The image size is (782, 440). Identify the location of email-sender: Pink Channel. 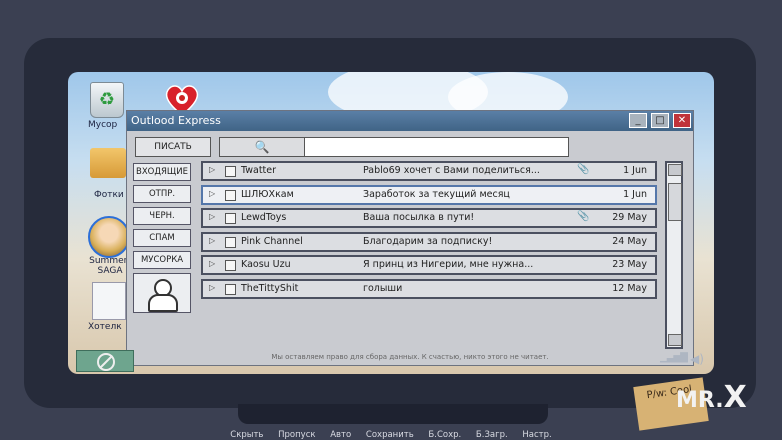
(272, 241).